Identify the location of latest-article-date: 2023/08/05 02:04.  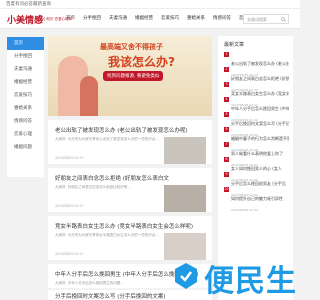
(244, 210).